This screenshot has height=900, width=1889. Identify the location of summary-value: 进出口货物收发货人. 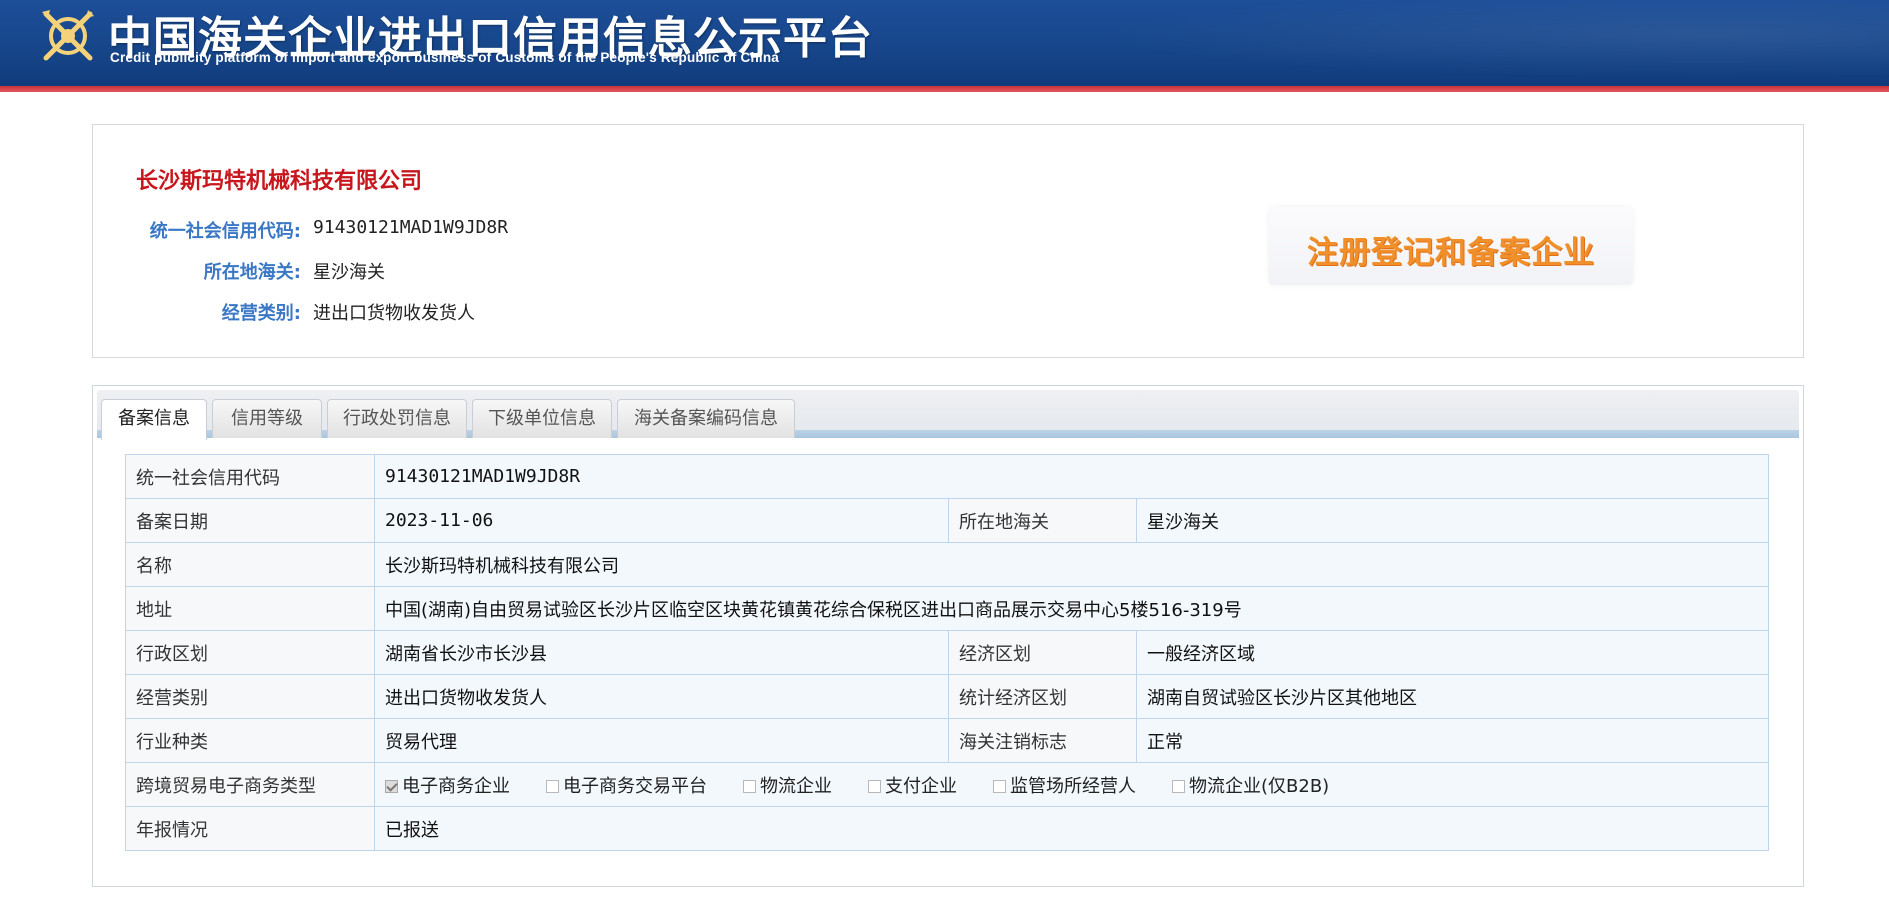
(394, 313).